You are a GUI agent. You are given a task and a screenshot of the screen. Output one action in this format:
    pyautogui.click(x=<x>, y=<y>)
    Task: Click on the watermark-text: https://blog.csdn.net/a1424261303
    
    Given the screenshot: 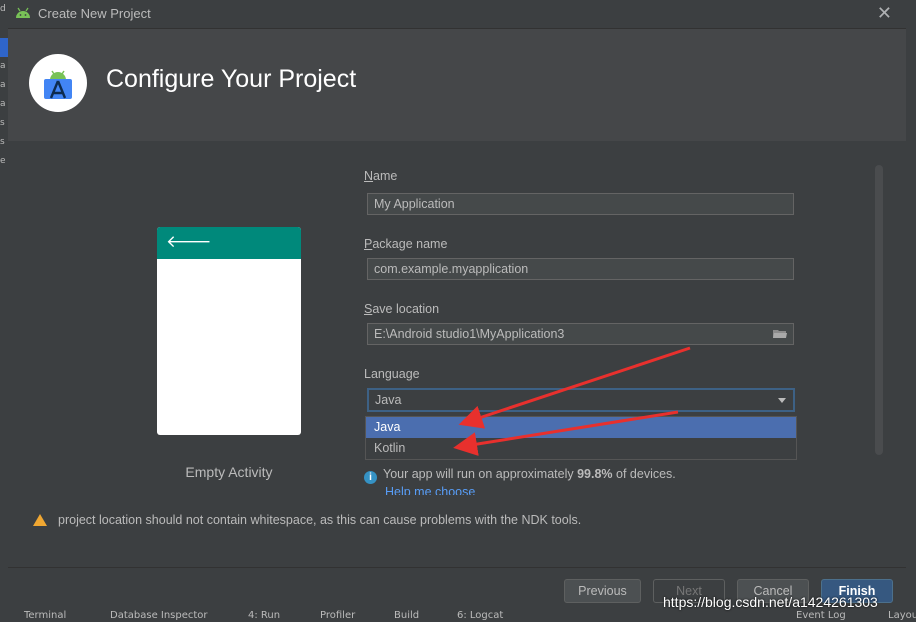 What is the action you would take?
    pyautogui.click(x=770, y=602)
    